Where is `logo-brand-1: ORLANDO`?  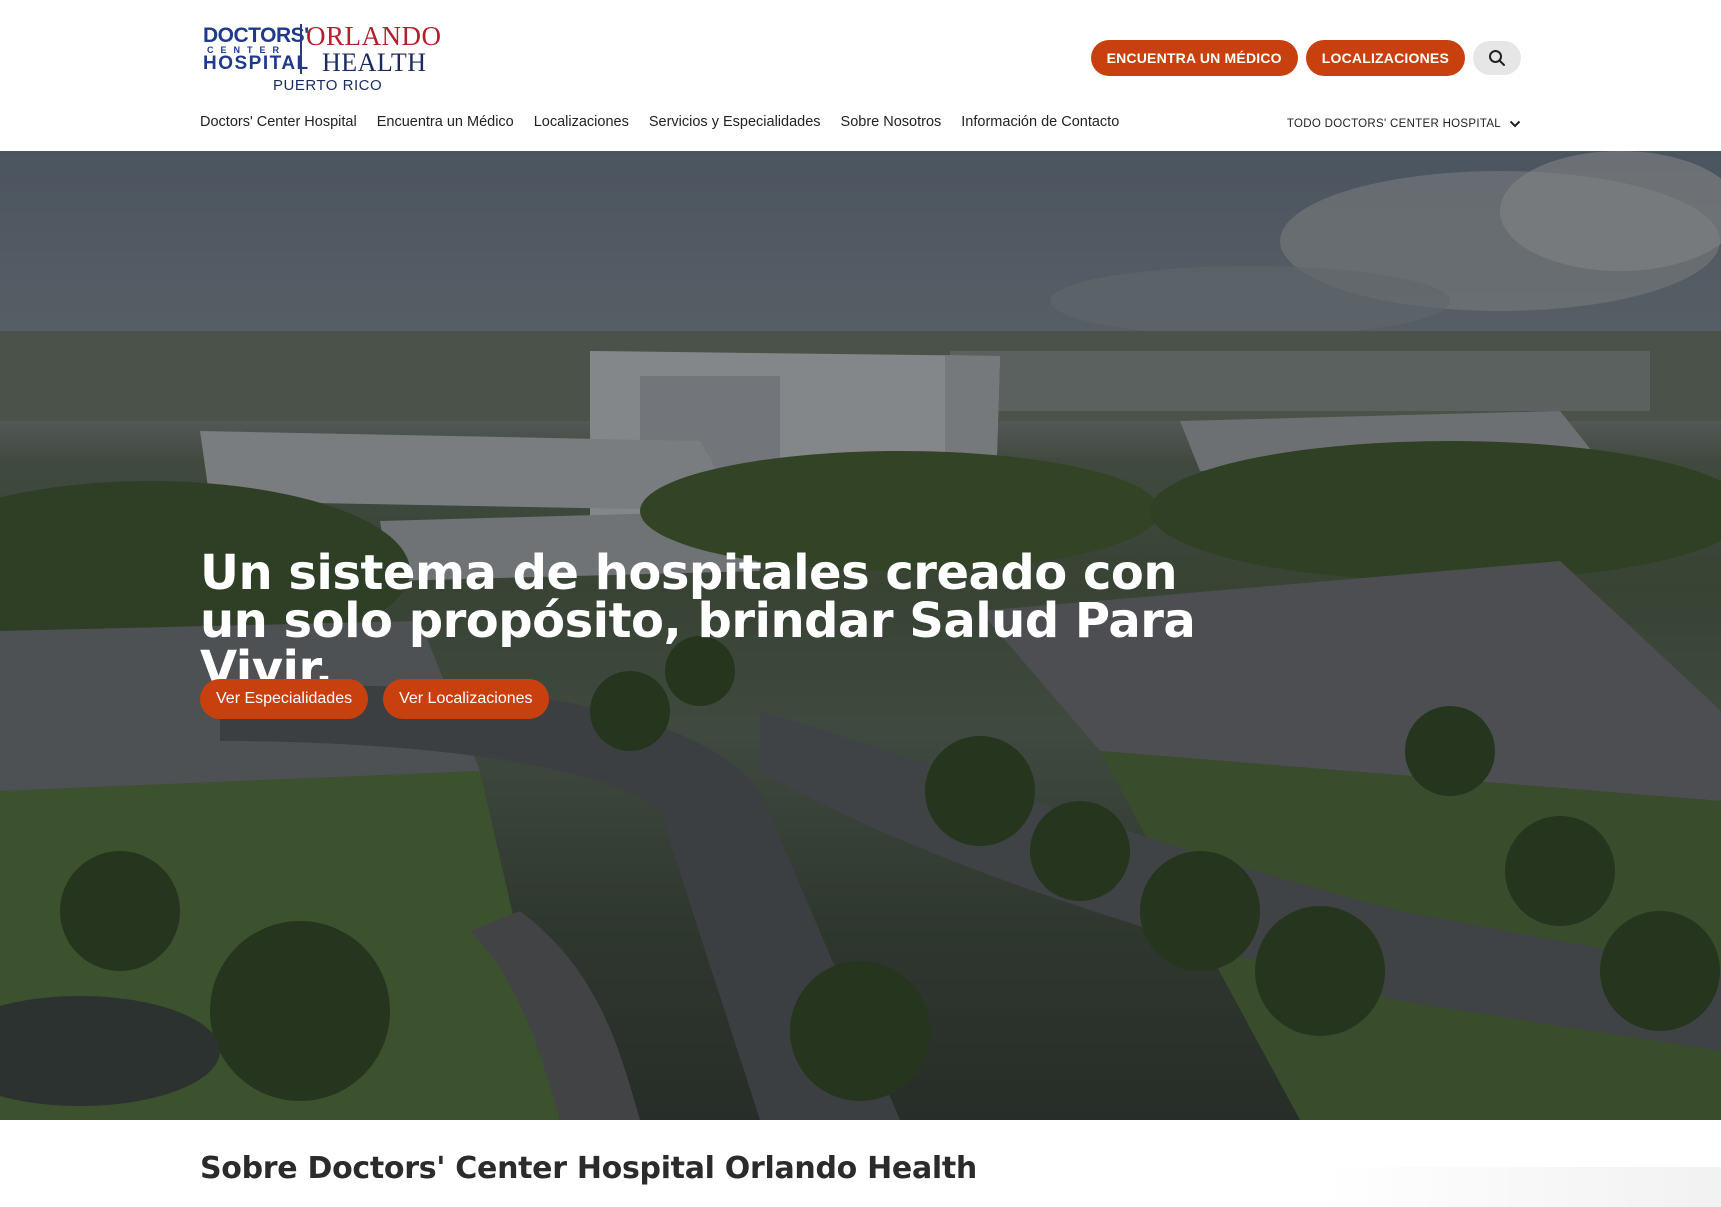
logo-brand-1: ORLANDO is located at coordinates (374, 36).